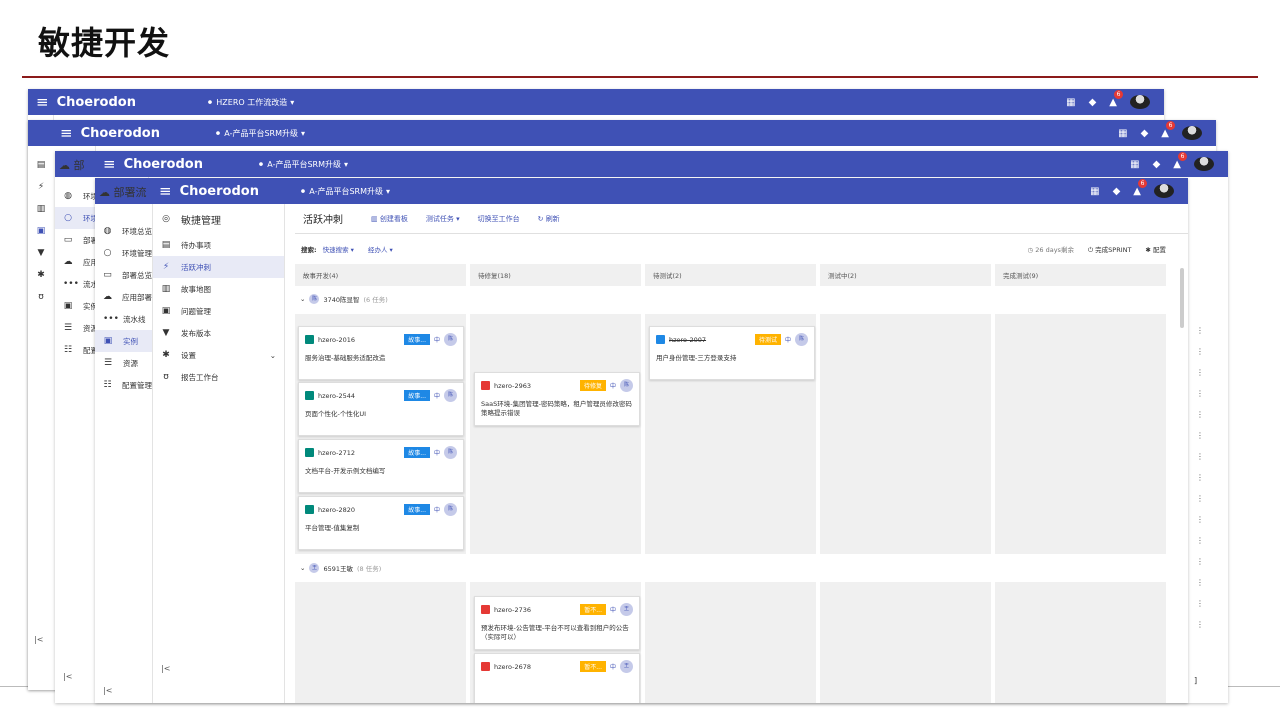 The width and height of the screenshot is (1280, 720). What do you see at coordinates (123, 297) in the screenshot?
I see `sidebar-item: ☁ 应用部署` at bounding box center [123, 297].